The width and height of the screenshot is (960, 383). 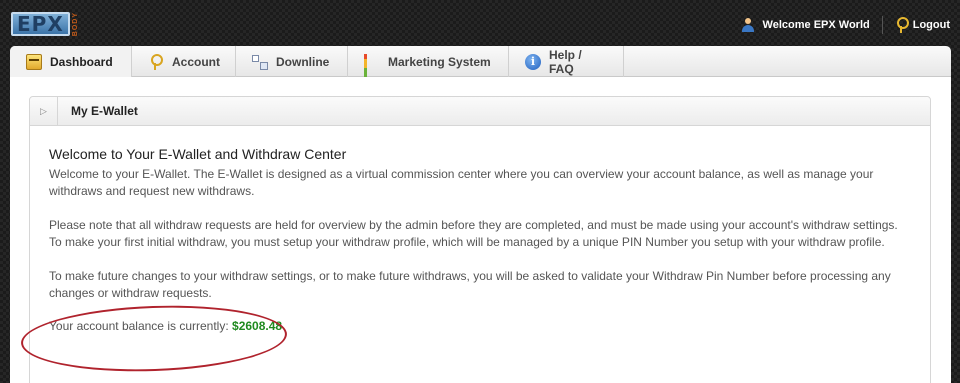 I want to click on tree-icon, so click(x=260, y=62).